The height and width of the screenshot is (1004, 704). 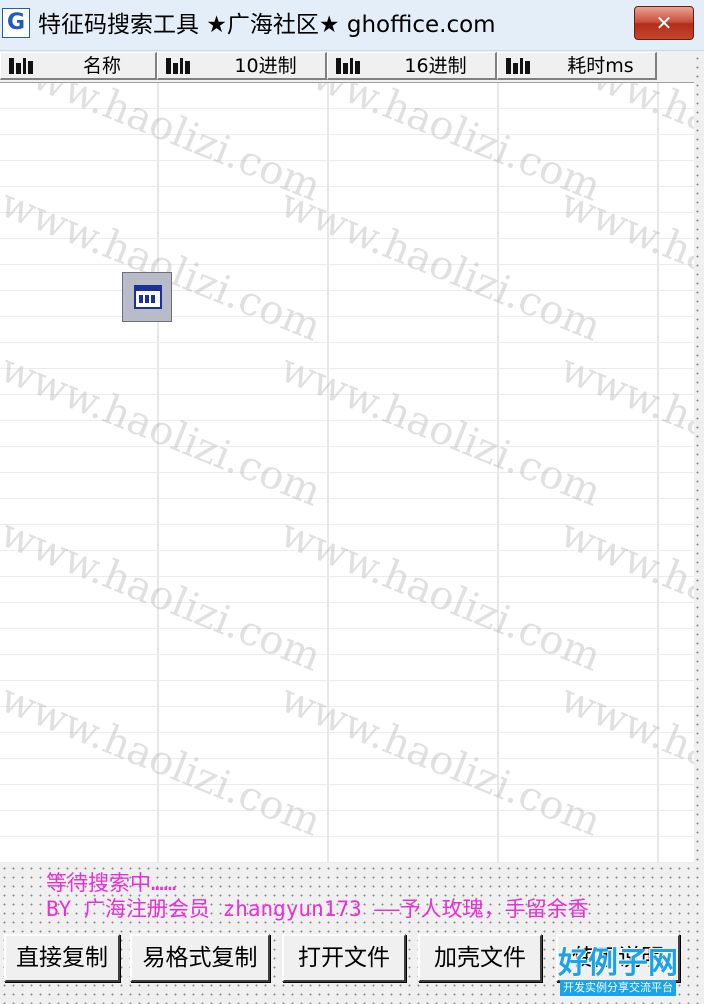 I want to click on column-header-label: 耗时ms, so click(x=600, y=66).